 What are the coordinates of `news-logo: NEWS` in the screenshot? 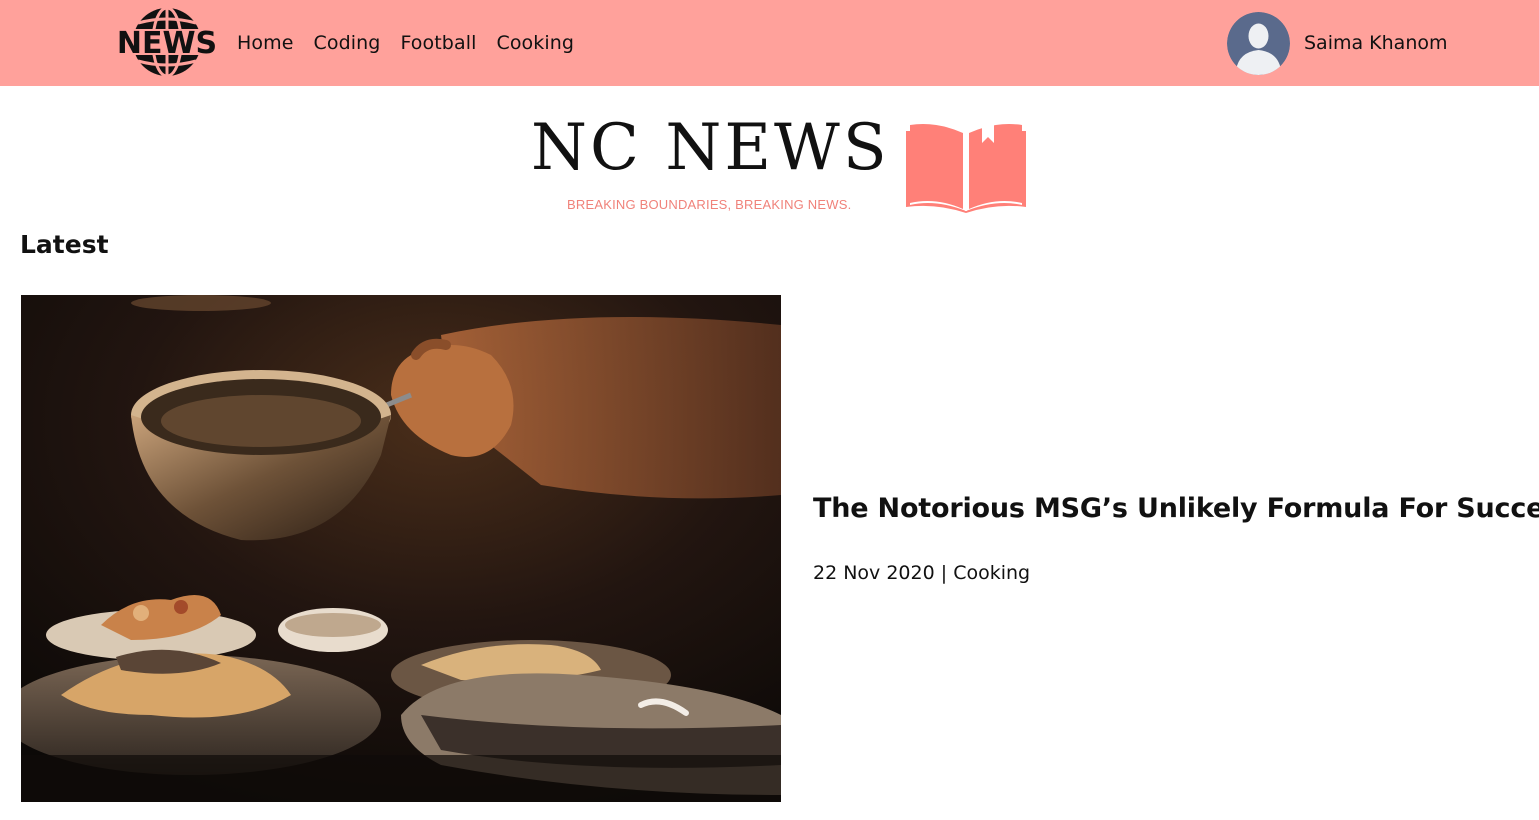 It's located at (167, 42).